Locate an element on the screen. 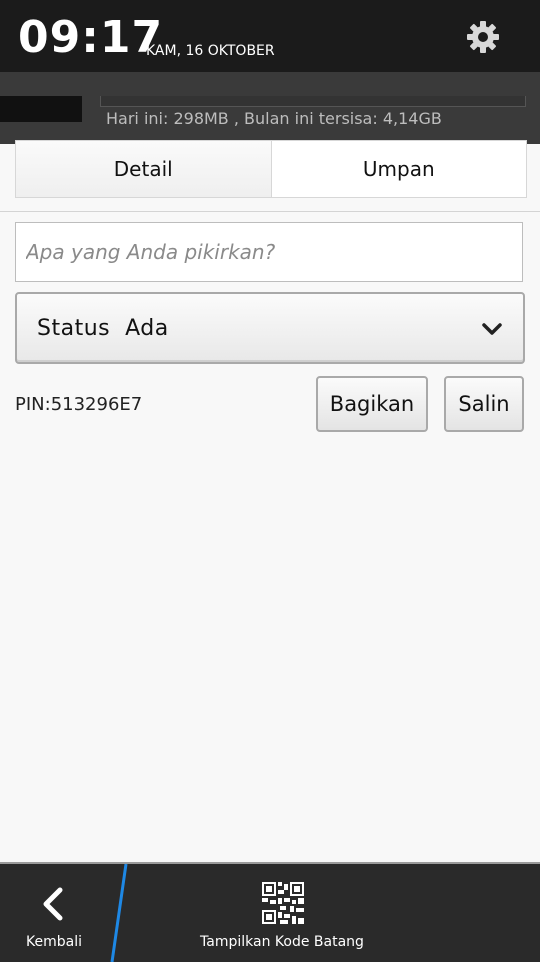  notification-thumbnail is located at coordinates (41, 109).